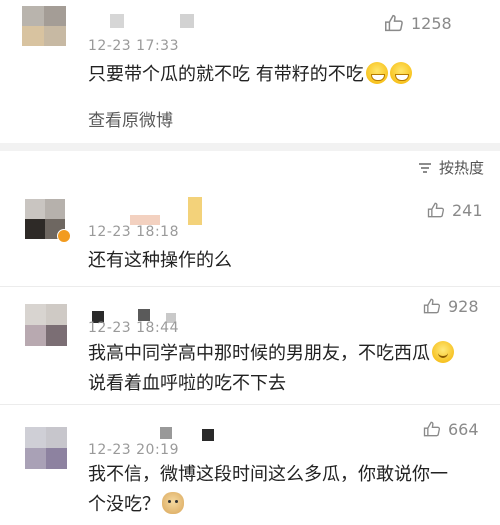 The image size is (500, 525). I want to click on view-original-link: 查看原微博, so click(130, 118).